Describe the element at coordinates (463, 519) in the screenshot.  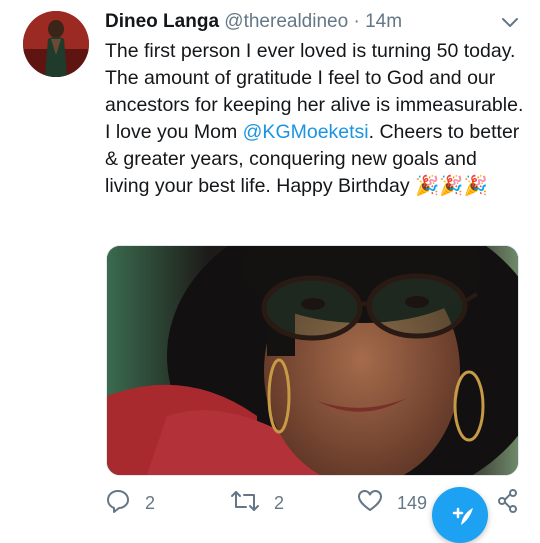
I see `compose-tweet-icon` at that location.